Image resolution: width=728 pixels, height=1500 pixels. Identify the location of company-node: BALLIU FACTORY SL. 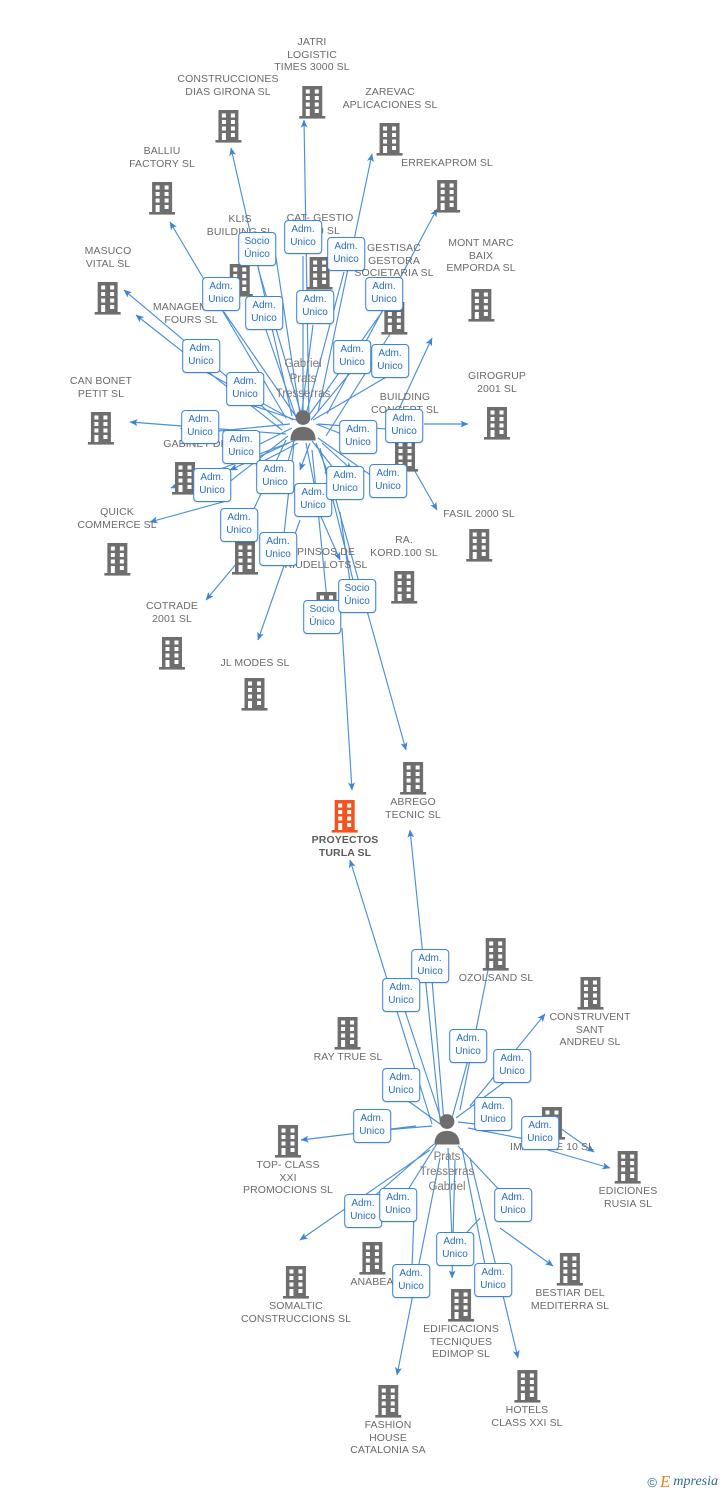
(162, 180).